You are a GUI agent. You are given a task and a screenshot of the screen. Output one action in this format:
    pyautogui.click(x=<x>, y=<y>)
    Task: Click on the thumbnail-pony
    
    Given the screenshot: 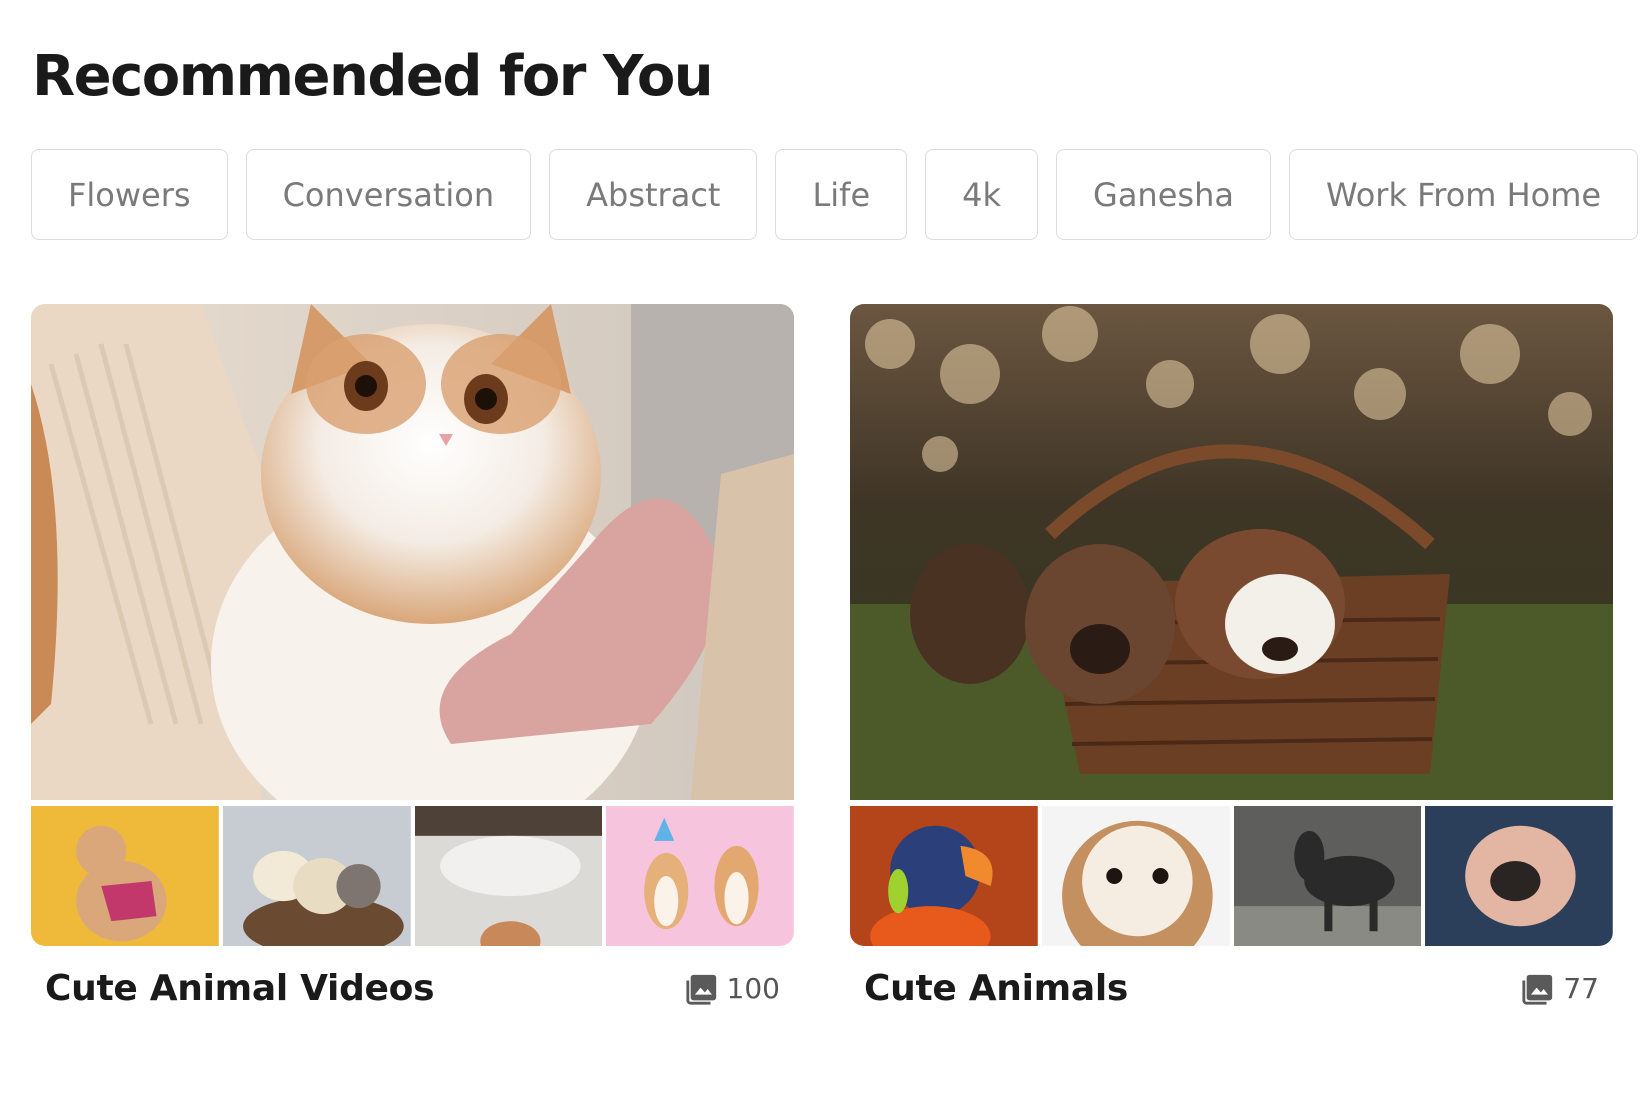 What is the action you would take?
    pyautogui.click(x=1327, y=876)
    